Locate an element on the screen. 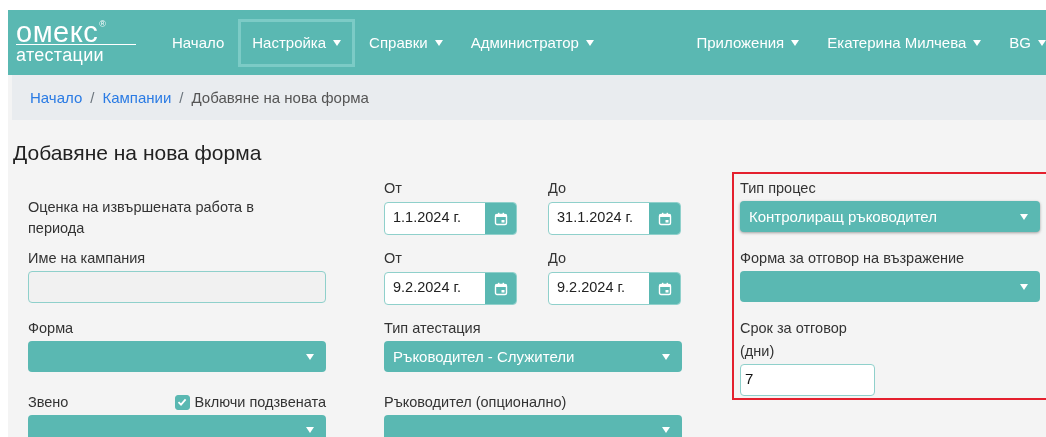 Image resolution: width=1046 pixels, height=437 pixels. field-label: Звено is located at coordinates (48, 402).